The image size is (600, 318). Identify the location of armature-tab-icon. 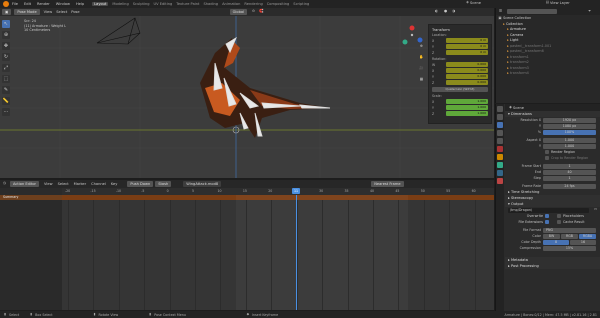
(500, 165).